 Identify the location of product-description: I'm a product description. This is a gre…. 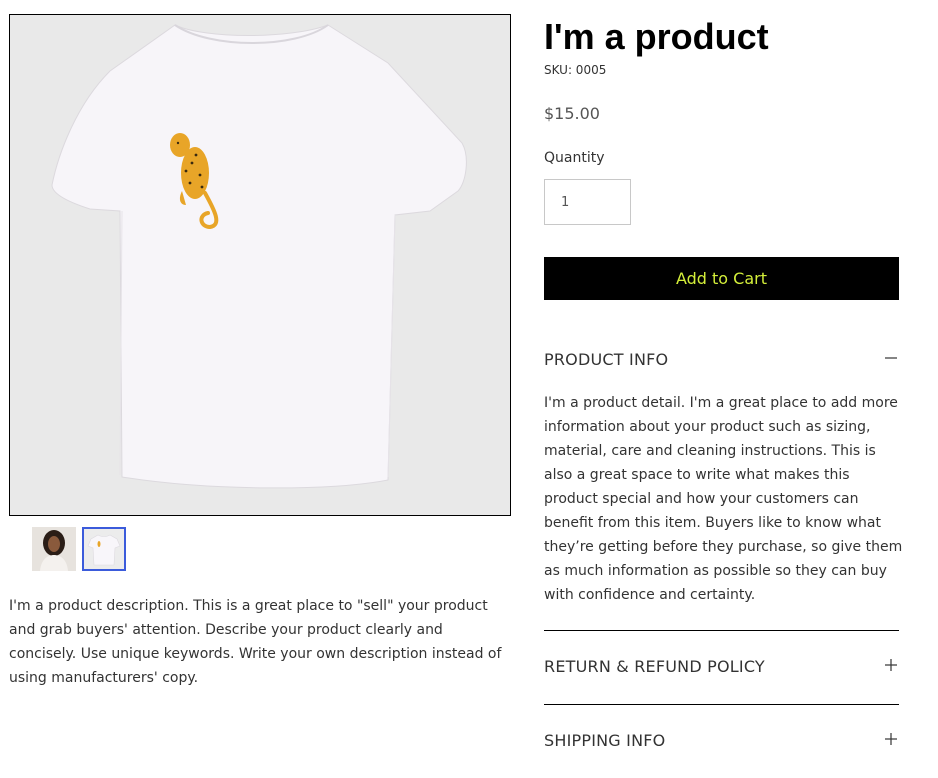
(255, 642).